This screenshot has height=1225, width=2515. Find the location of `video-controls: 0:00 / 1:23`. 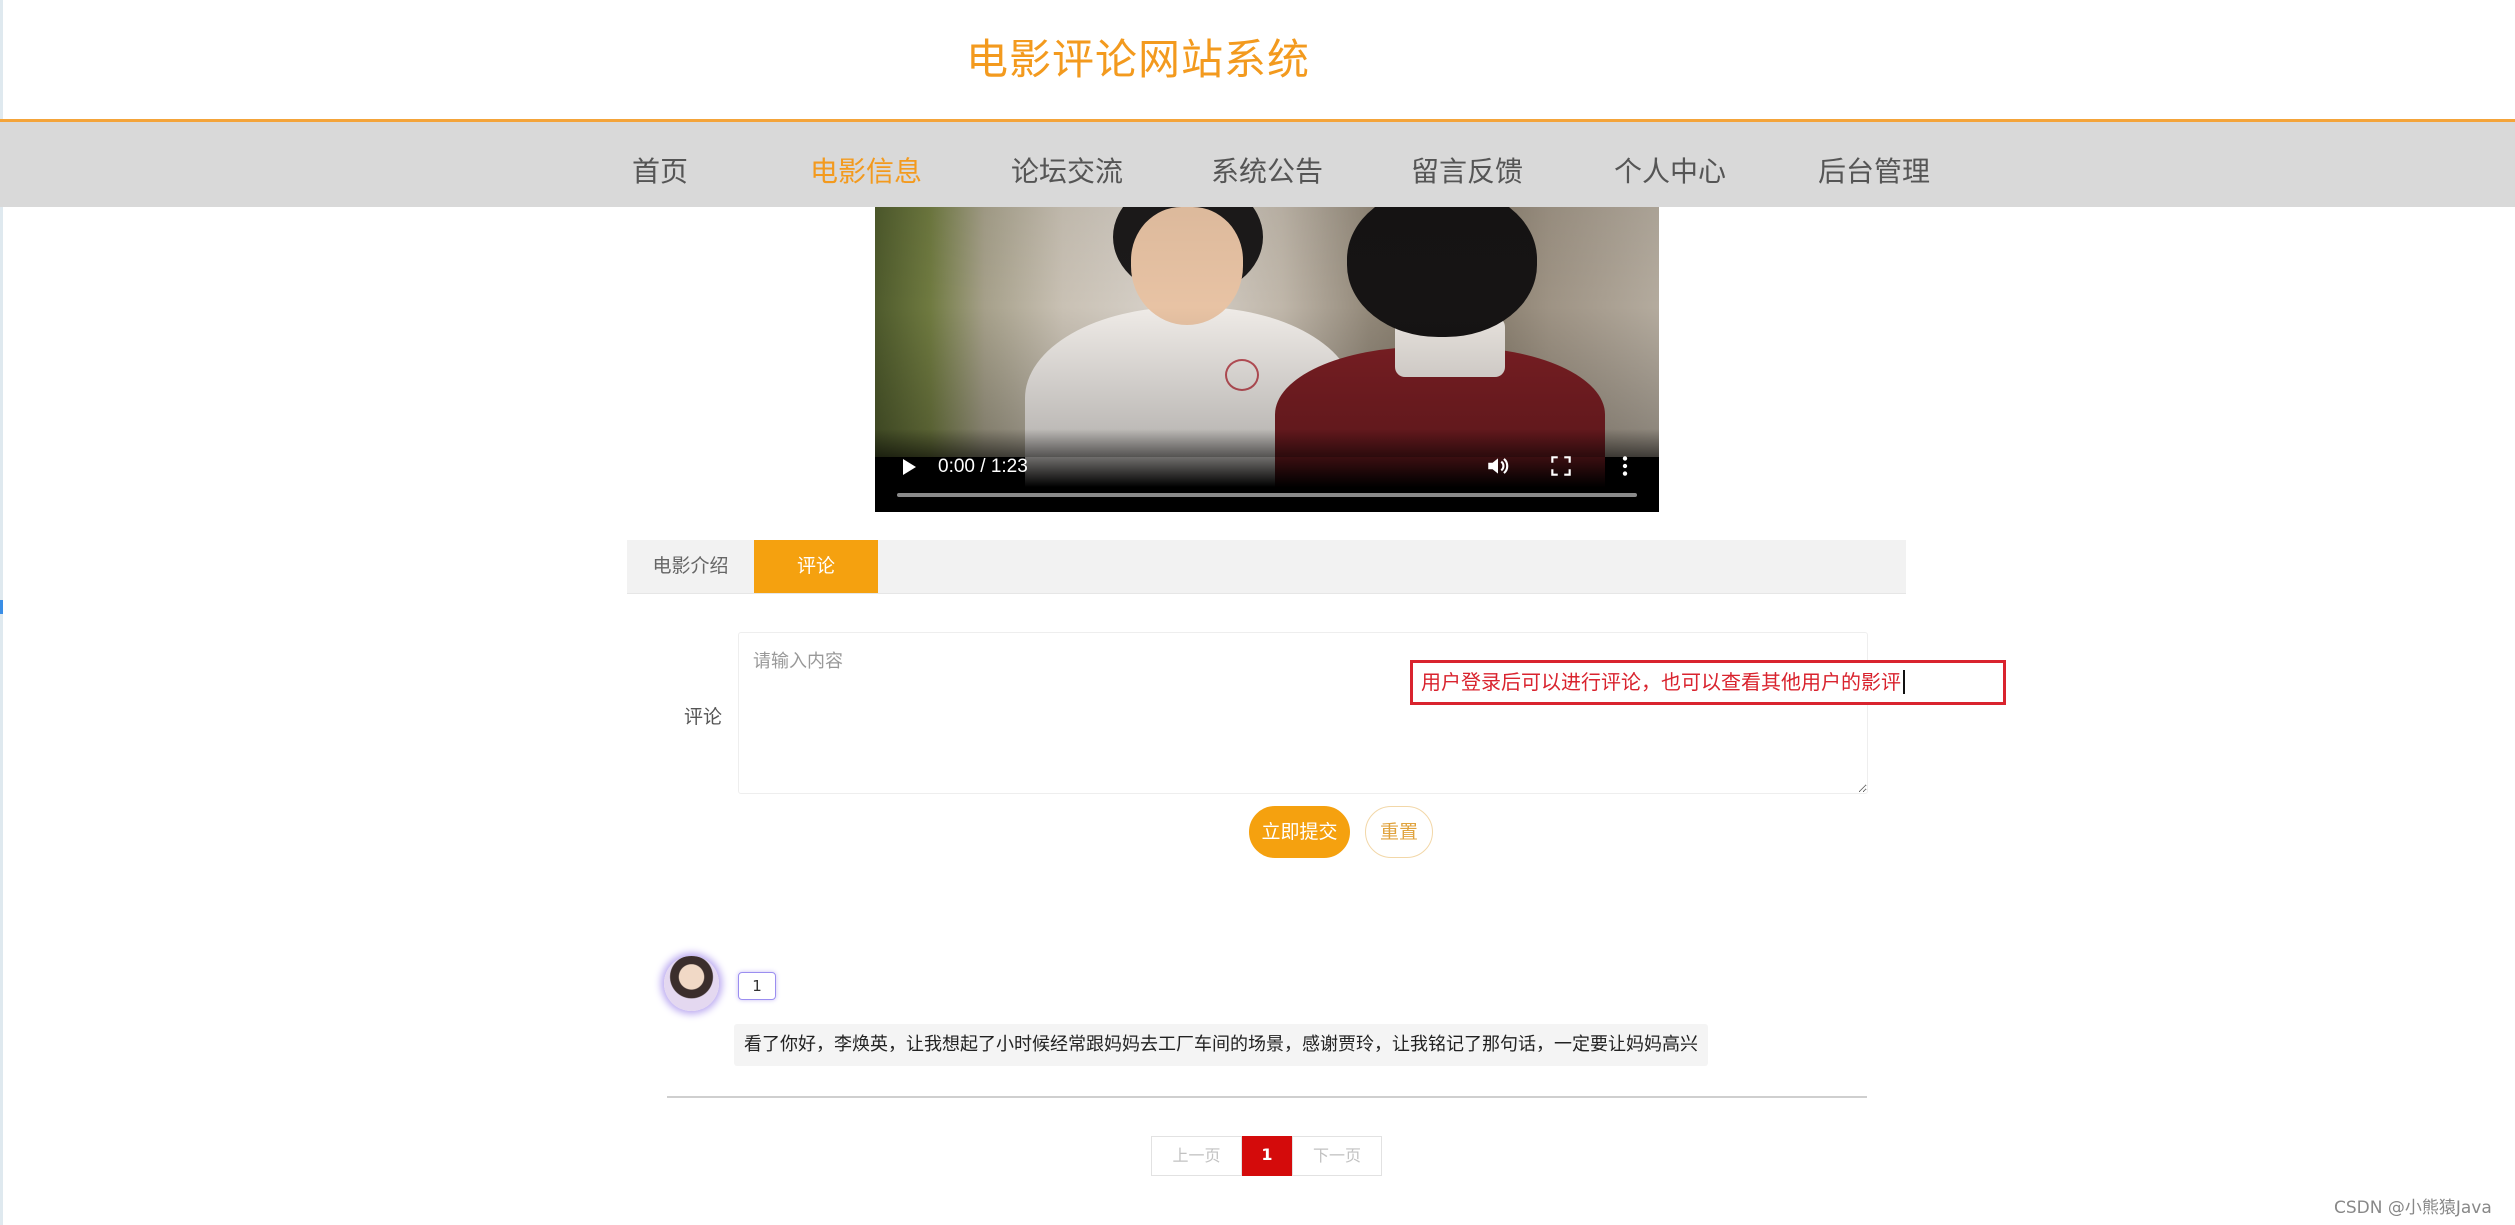

video-controls: 0:00 / 1:23 is located at coordinates (1267, 470).